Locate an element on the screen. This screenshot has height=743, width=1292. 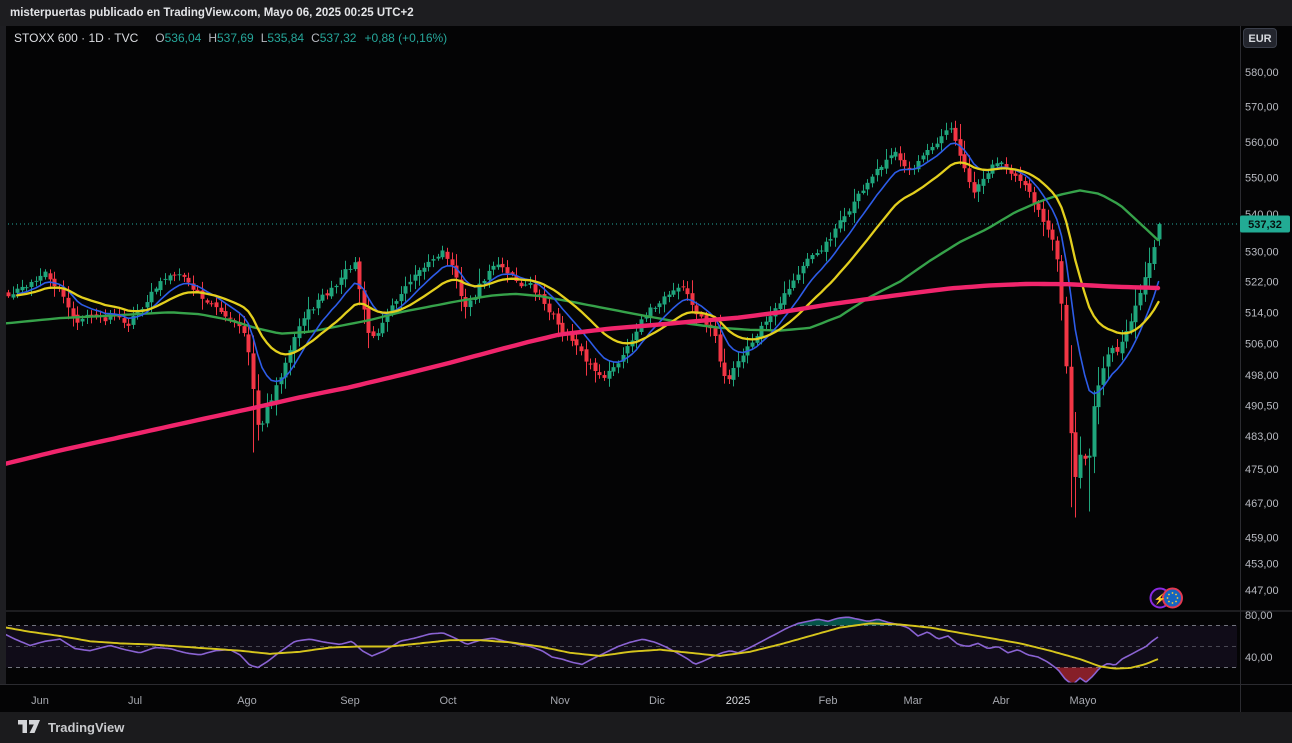
time-axis-month-Feb: Feb is located at coordinates (828, 701).